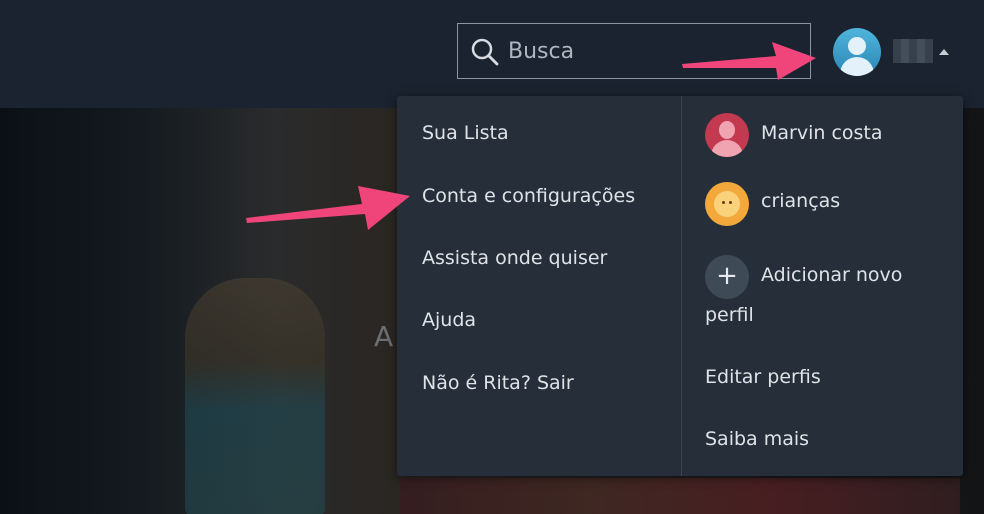 The width and height of the screenshot is (984, 514). What do you see at coordinates (749, 61) in the screenshot?
I see `annotation-arrow-avatar` at bounding box center [749, 61].